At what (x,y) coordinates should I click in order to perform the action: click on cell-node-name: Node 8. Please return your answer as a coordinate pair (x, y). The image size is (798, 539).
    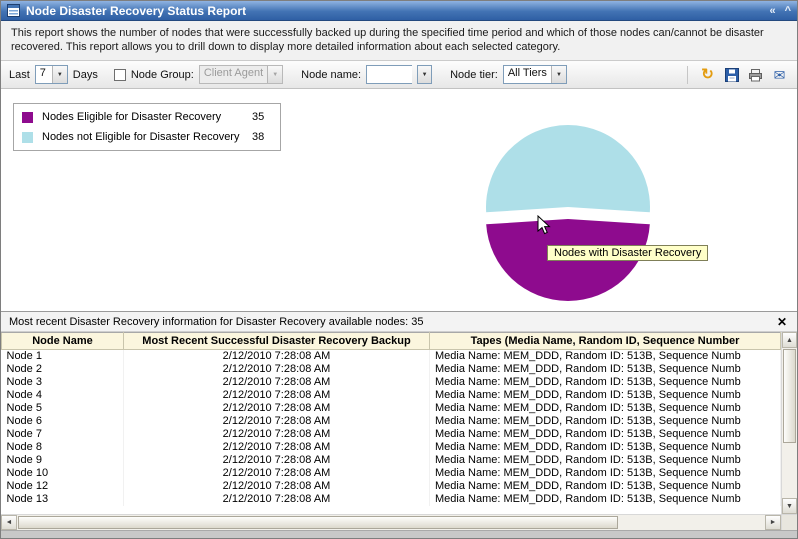
    Looking at the image, I should click on (62, 447).